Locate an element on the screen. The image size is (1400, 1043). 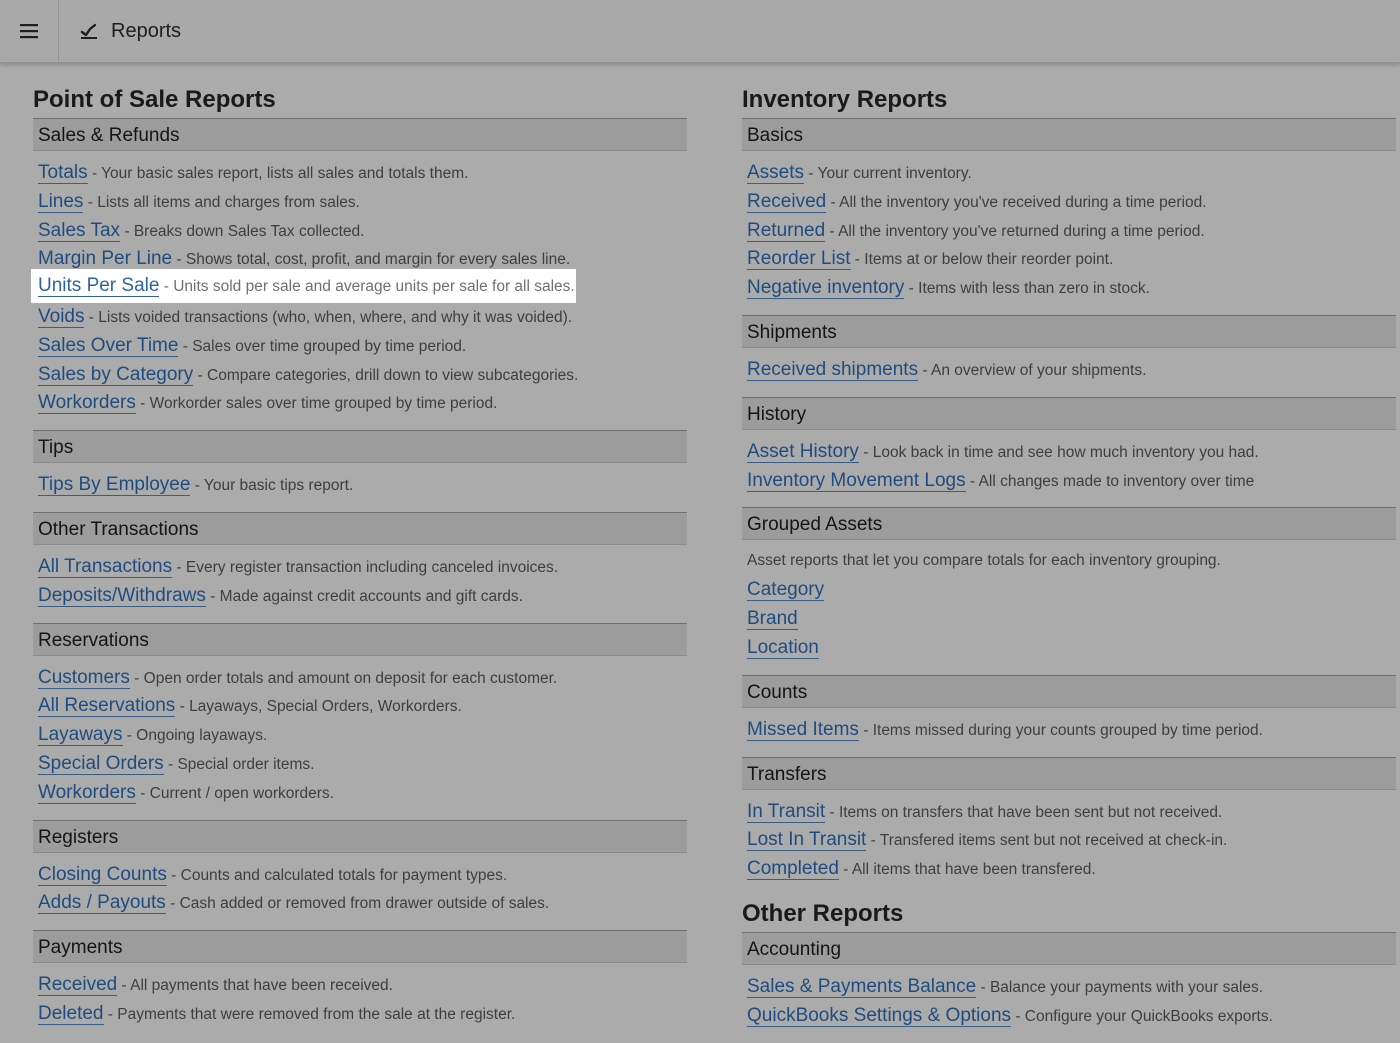
list-item: Category is located at coordinates (1071, 590).